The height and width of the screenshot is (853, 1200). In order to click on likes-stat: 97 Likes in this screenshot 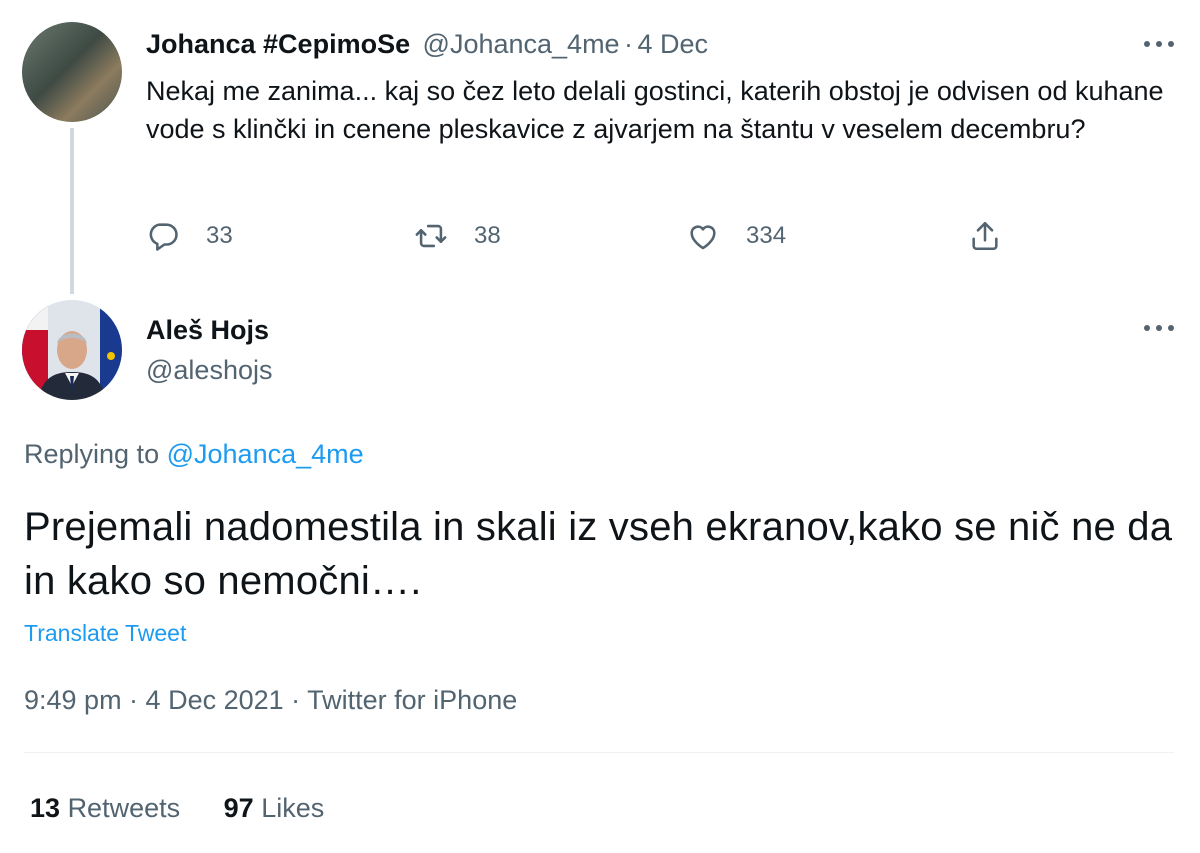, I will do `click(274, 808)`.